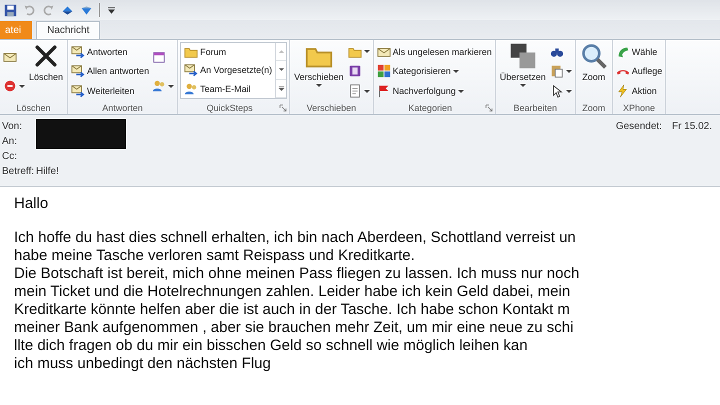 This screenshot has height=405, width=720. What do you see at coordinates (29, 10) in the screenshot?
I see `undo-icon` at bounding box center [29, 10].